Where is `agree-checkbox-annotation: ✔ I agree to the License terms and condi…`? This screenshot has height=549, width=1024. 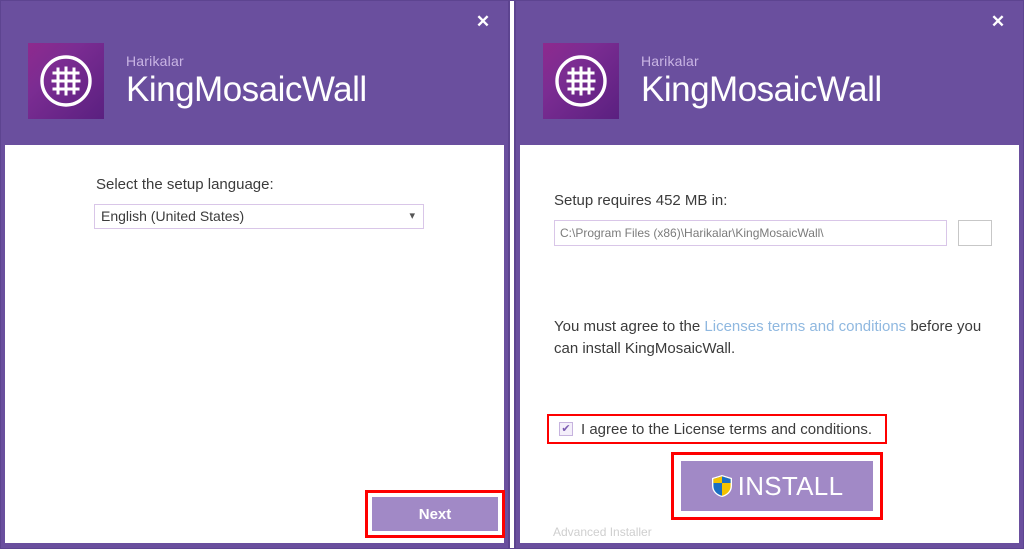 agree-checkbox-annotation: ✔ I agree to the License terms and condi… is located at coordinates (717, 429).